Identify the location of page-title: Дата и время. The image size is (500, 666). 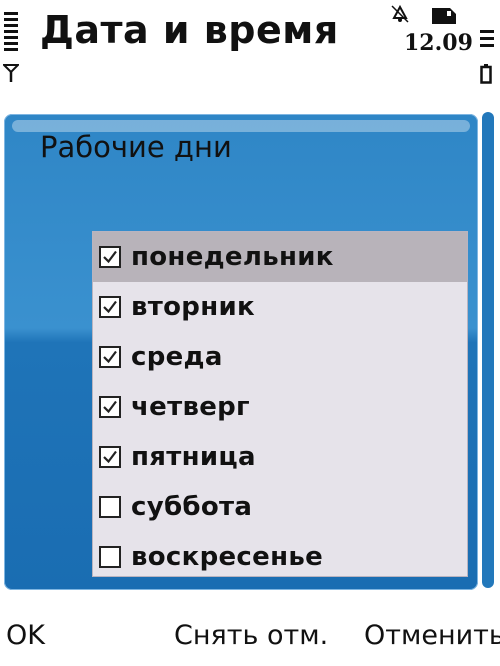
(189, 30).